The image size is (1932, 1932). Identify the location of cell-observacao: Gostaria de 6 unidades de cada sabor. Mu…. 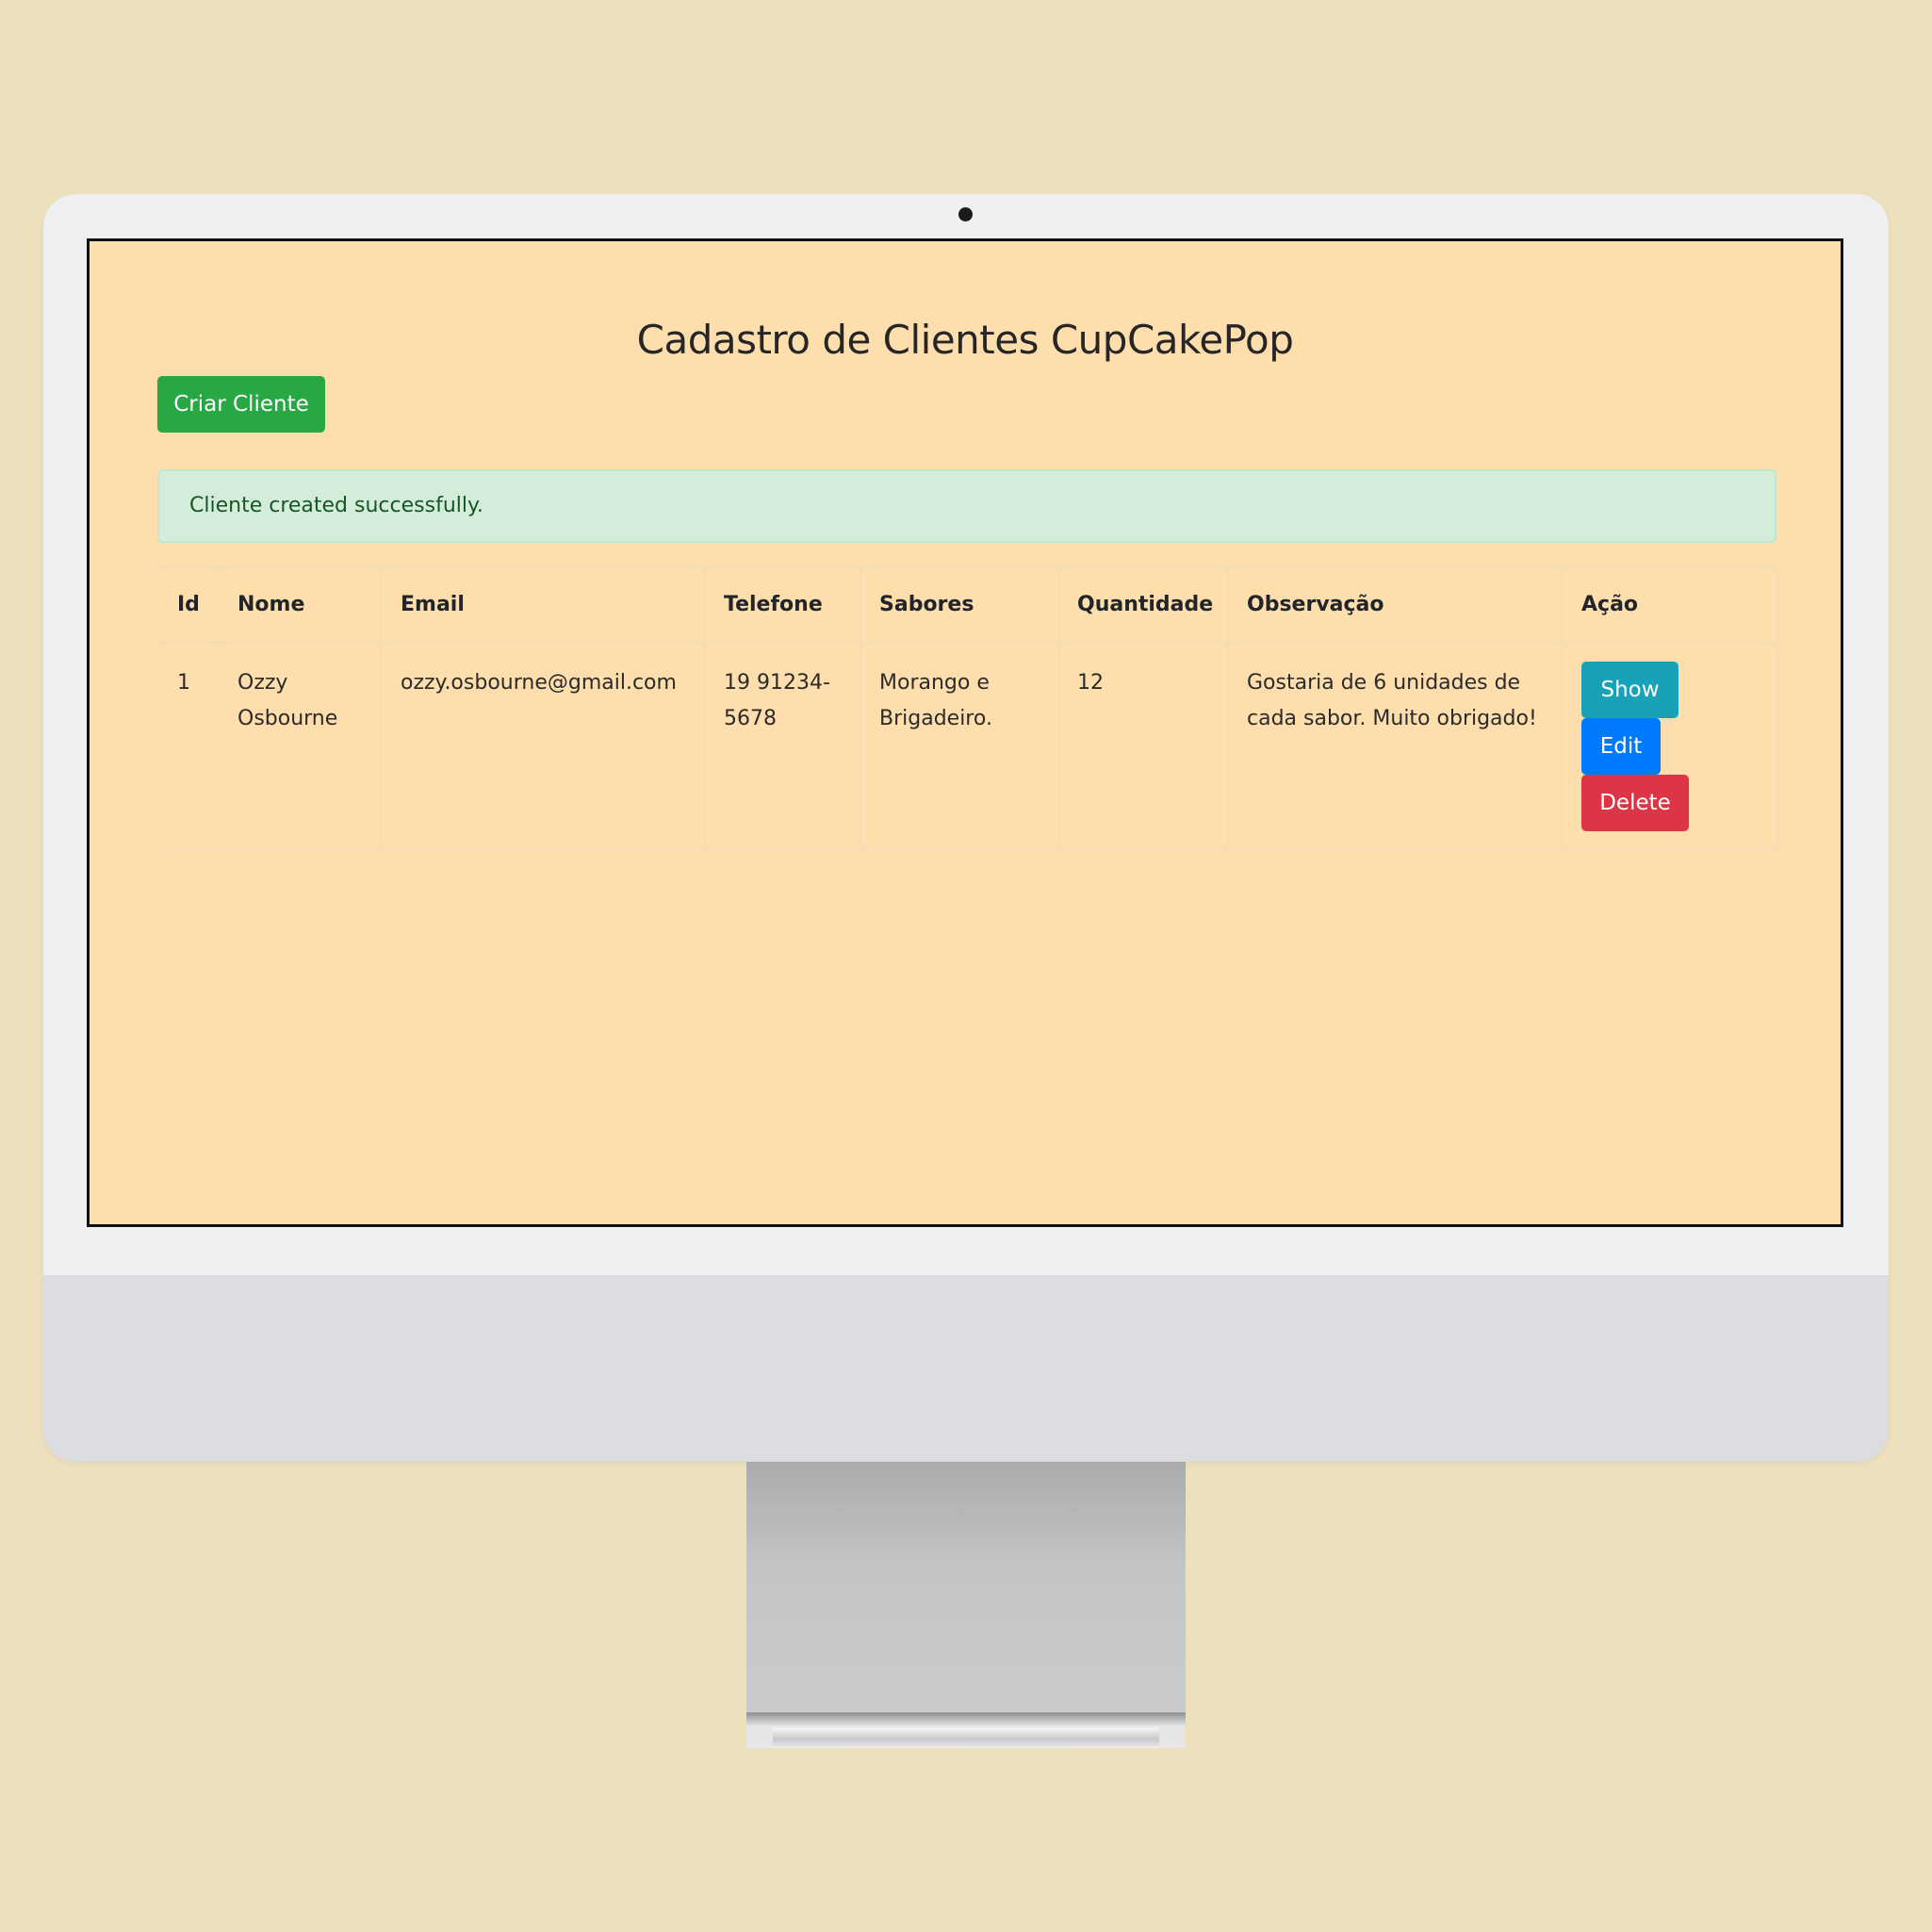
(1395, 745).